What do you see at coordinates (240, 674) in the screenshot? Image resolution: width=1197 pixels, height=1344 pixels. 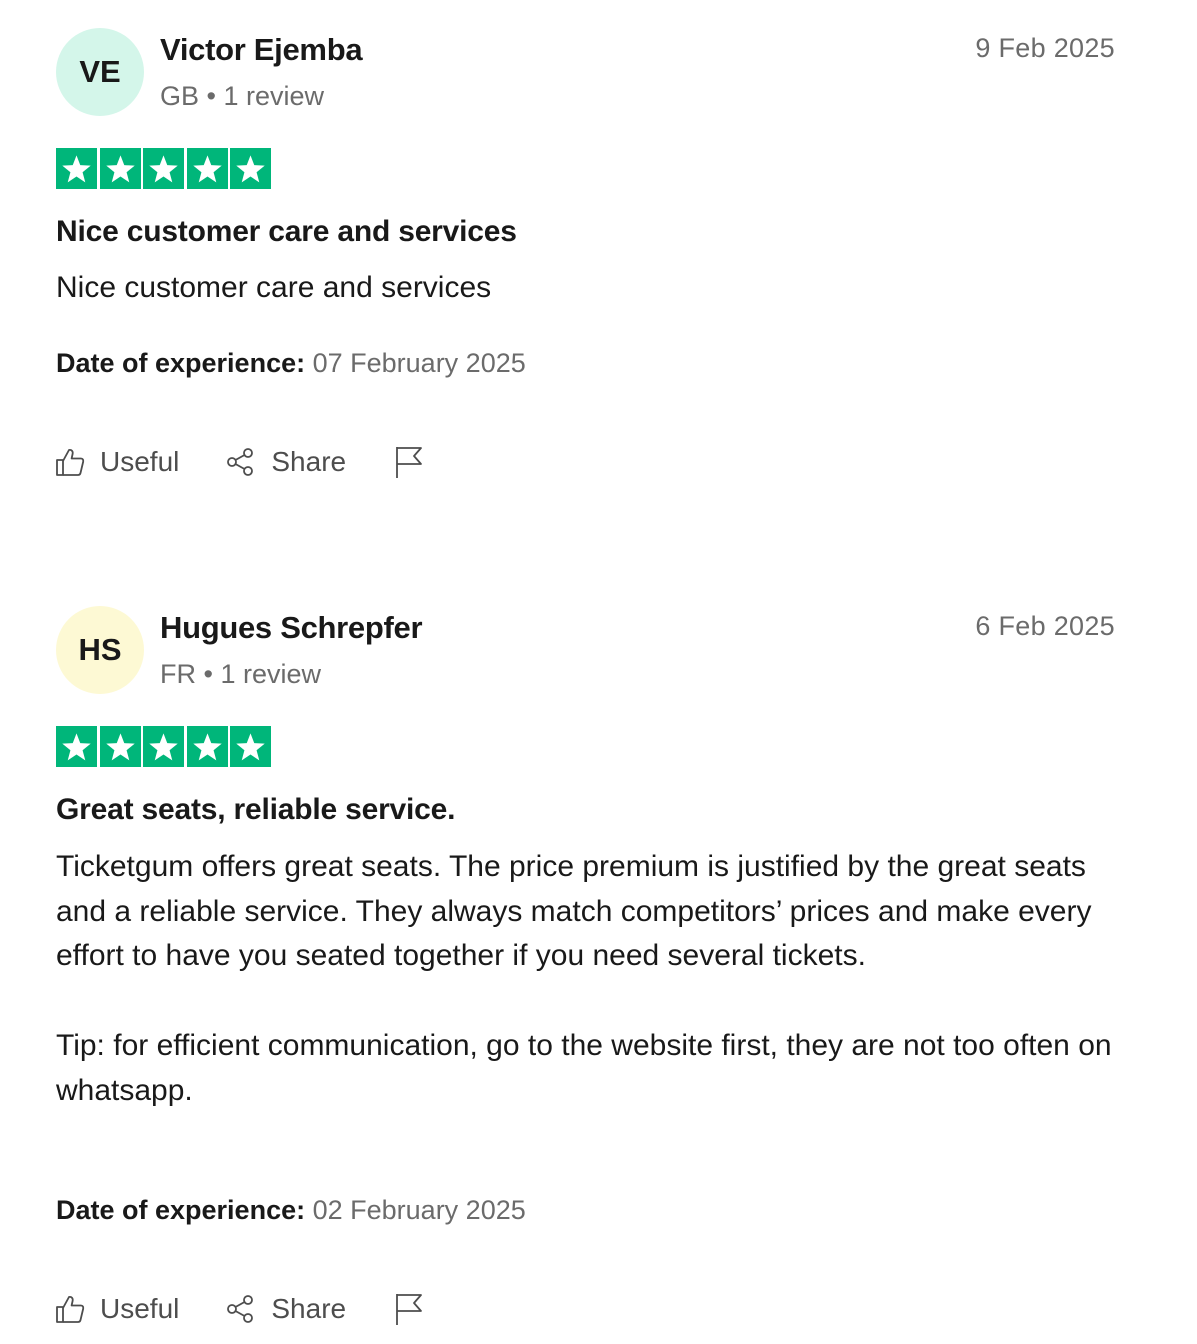 I see `reviewer-meta: FR • 1 review` at bounding box center [240, 674].